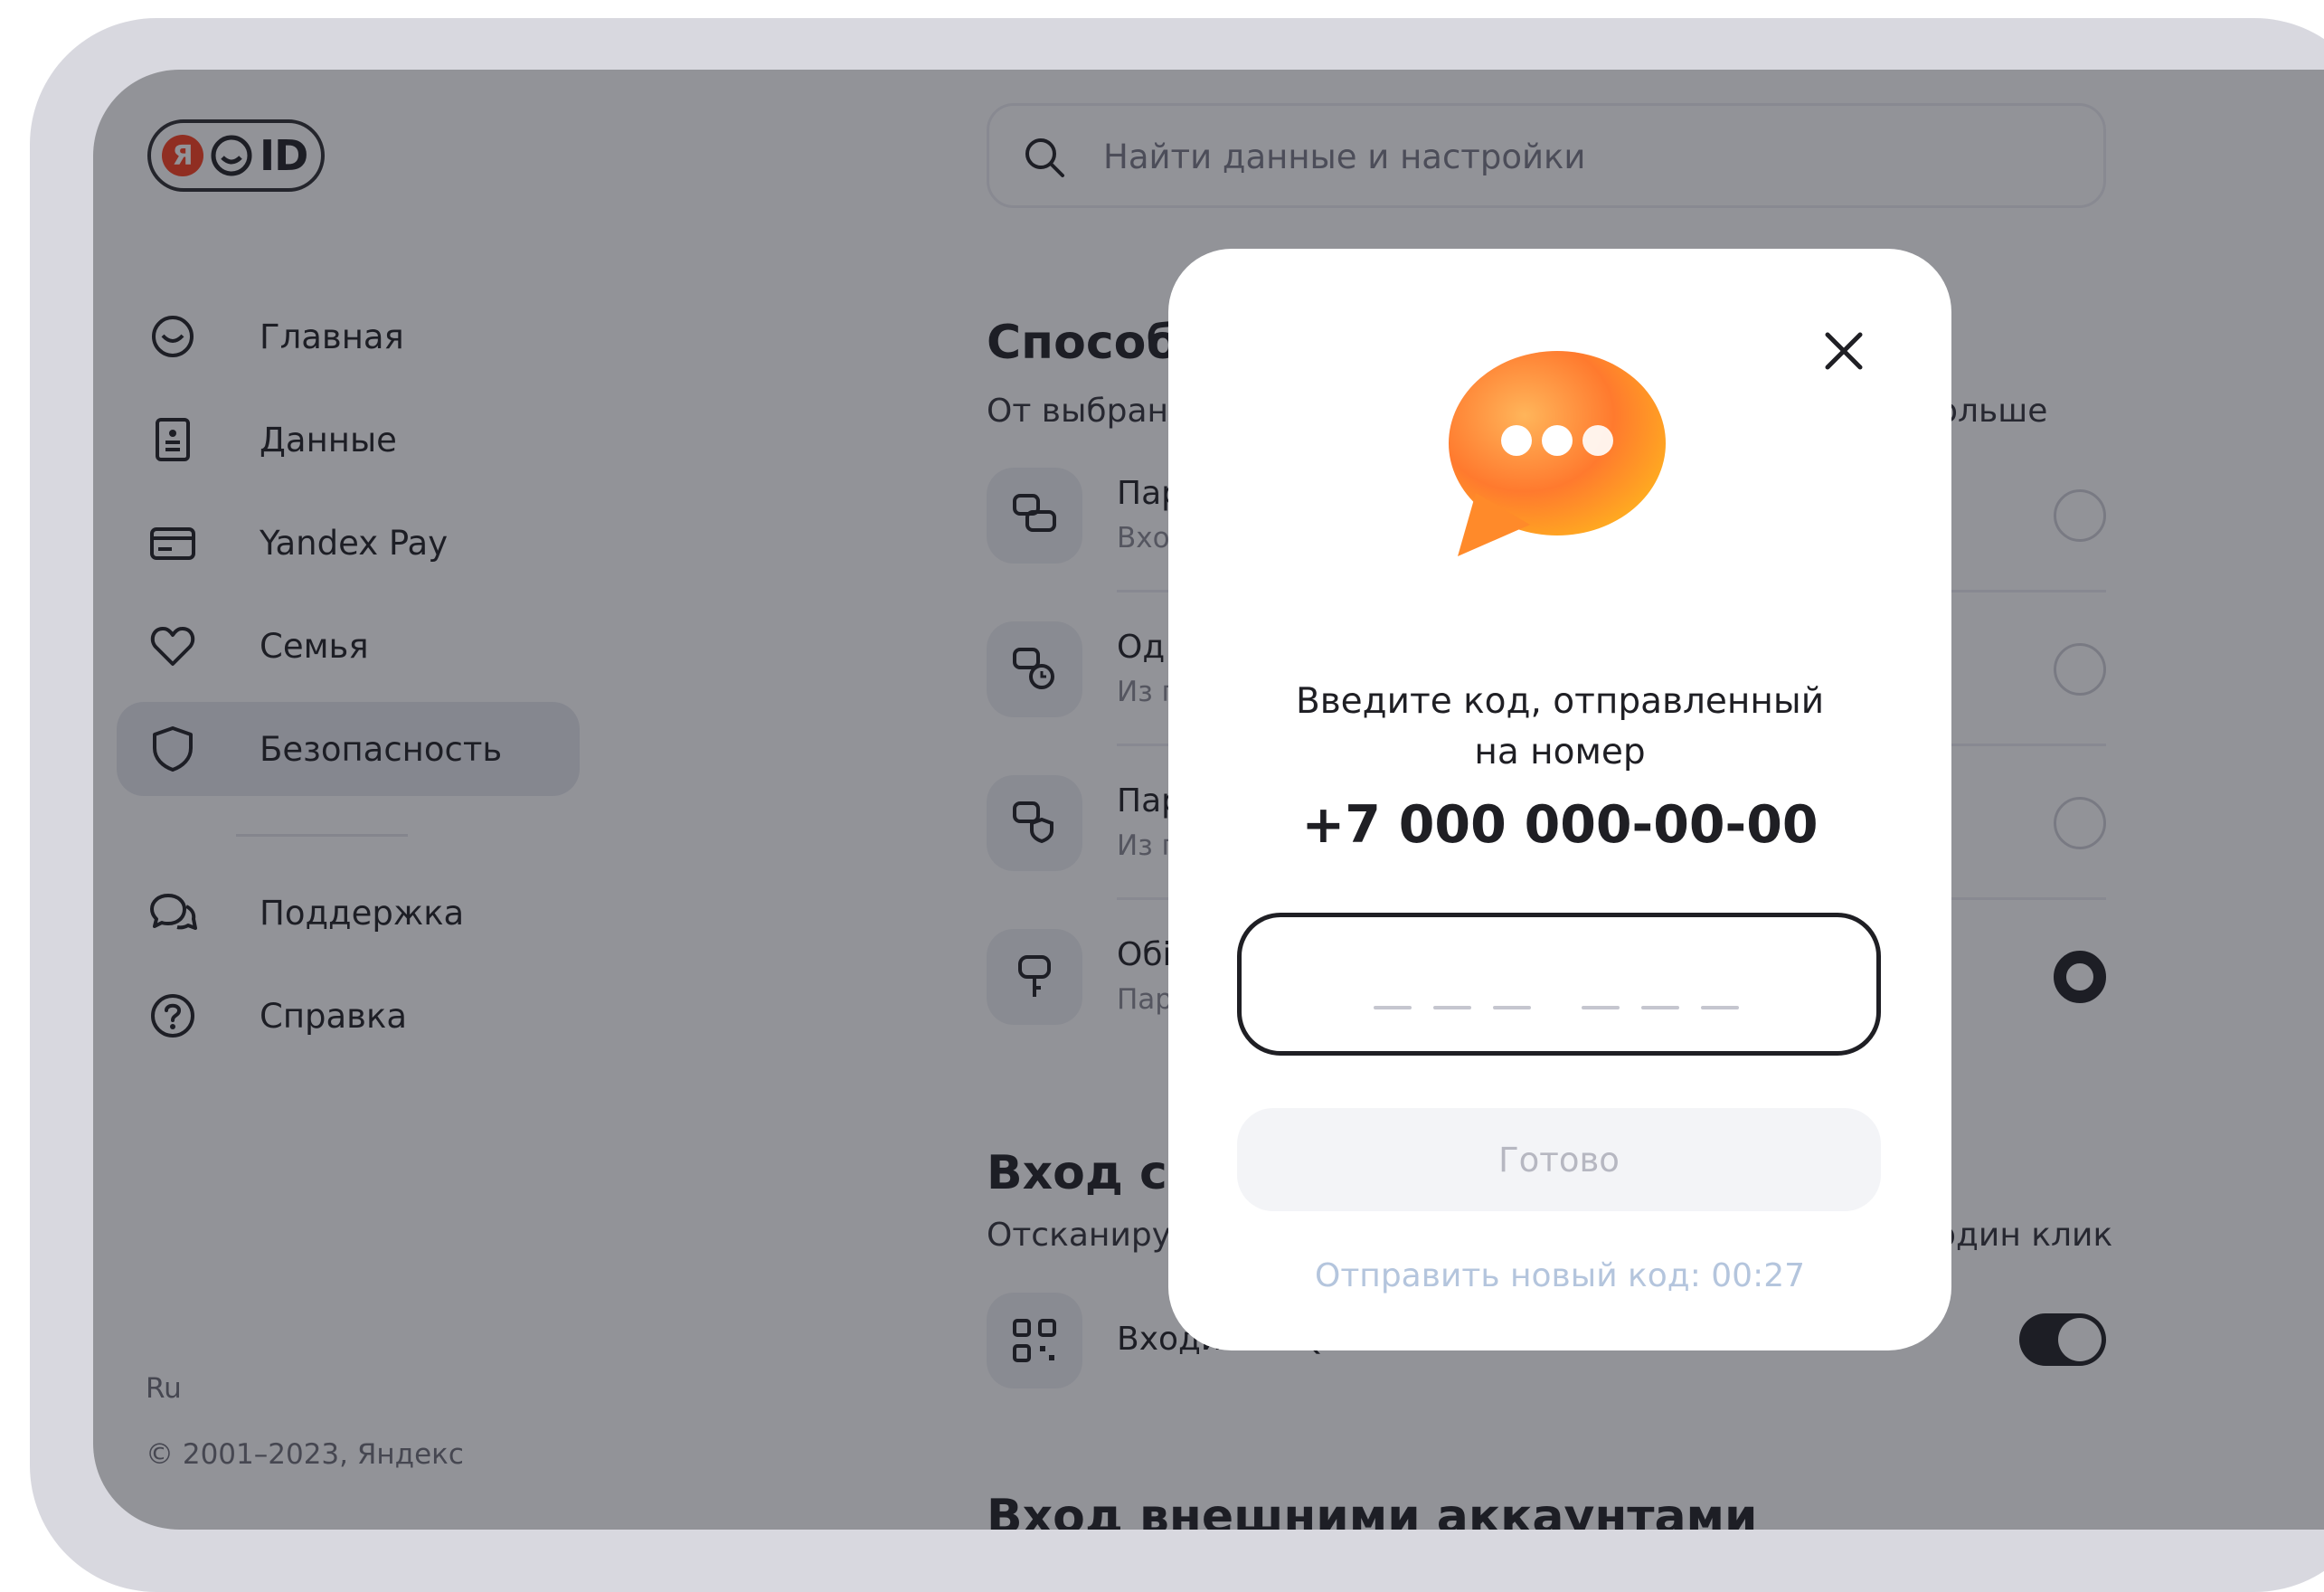 The height and width of the screenshot is (1592, 2324). I want to click on dialog-prompt-line1: Введите код, отправленный, so click(1560, 701).